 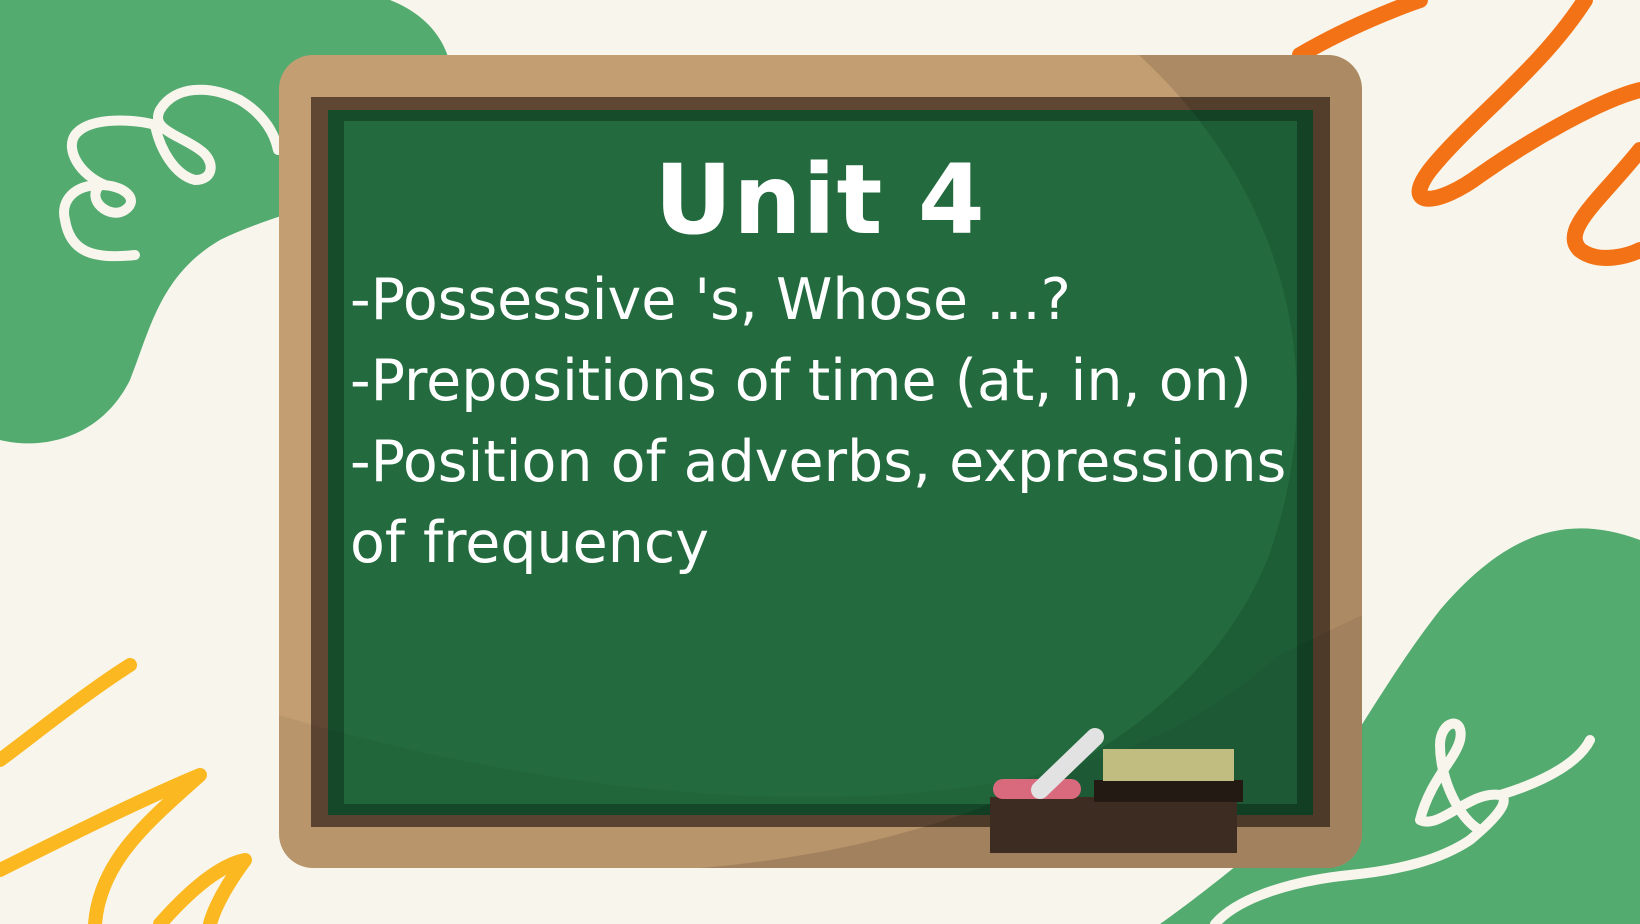 What do you see at coordinates (126, 791) in the screenshot?
I see `bottom-left-yellow-scribble` at bounding box center [126, 791].